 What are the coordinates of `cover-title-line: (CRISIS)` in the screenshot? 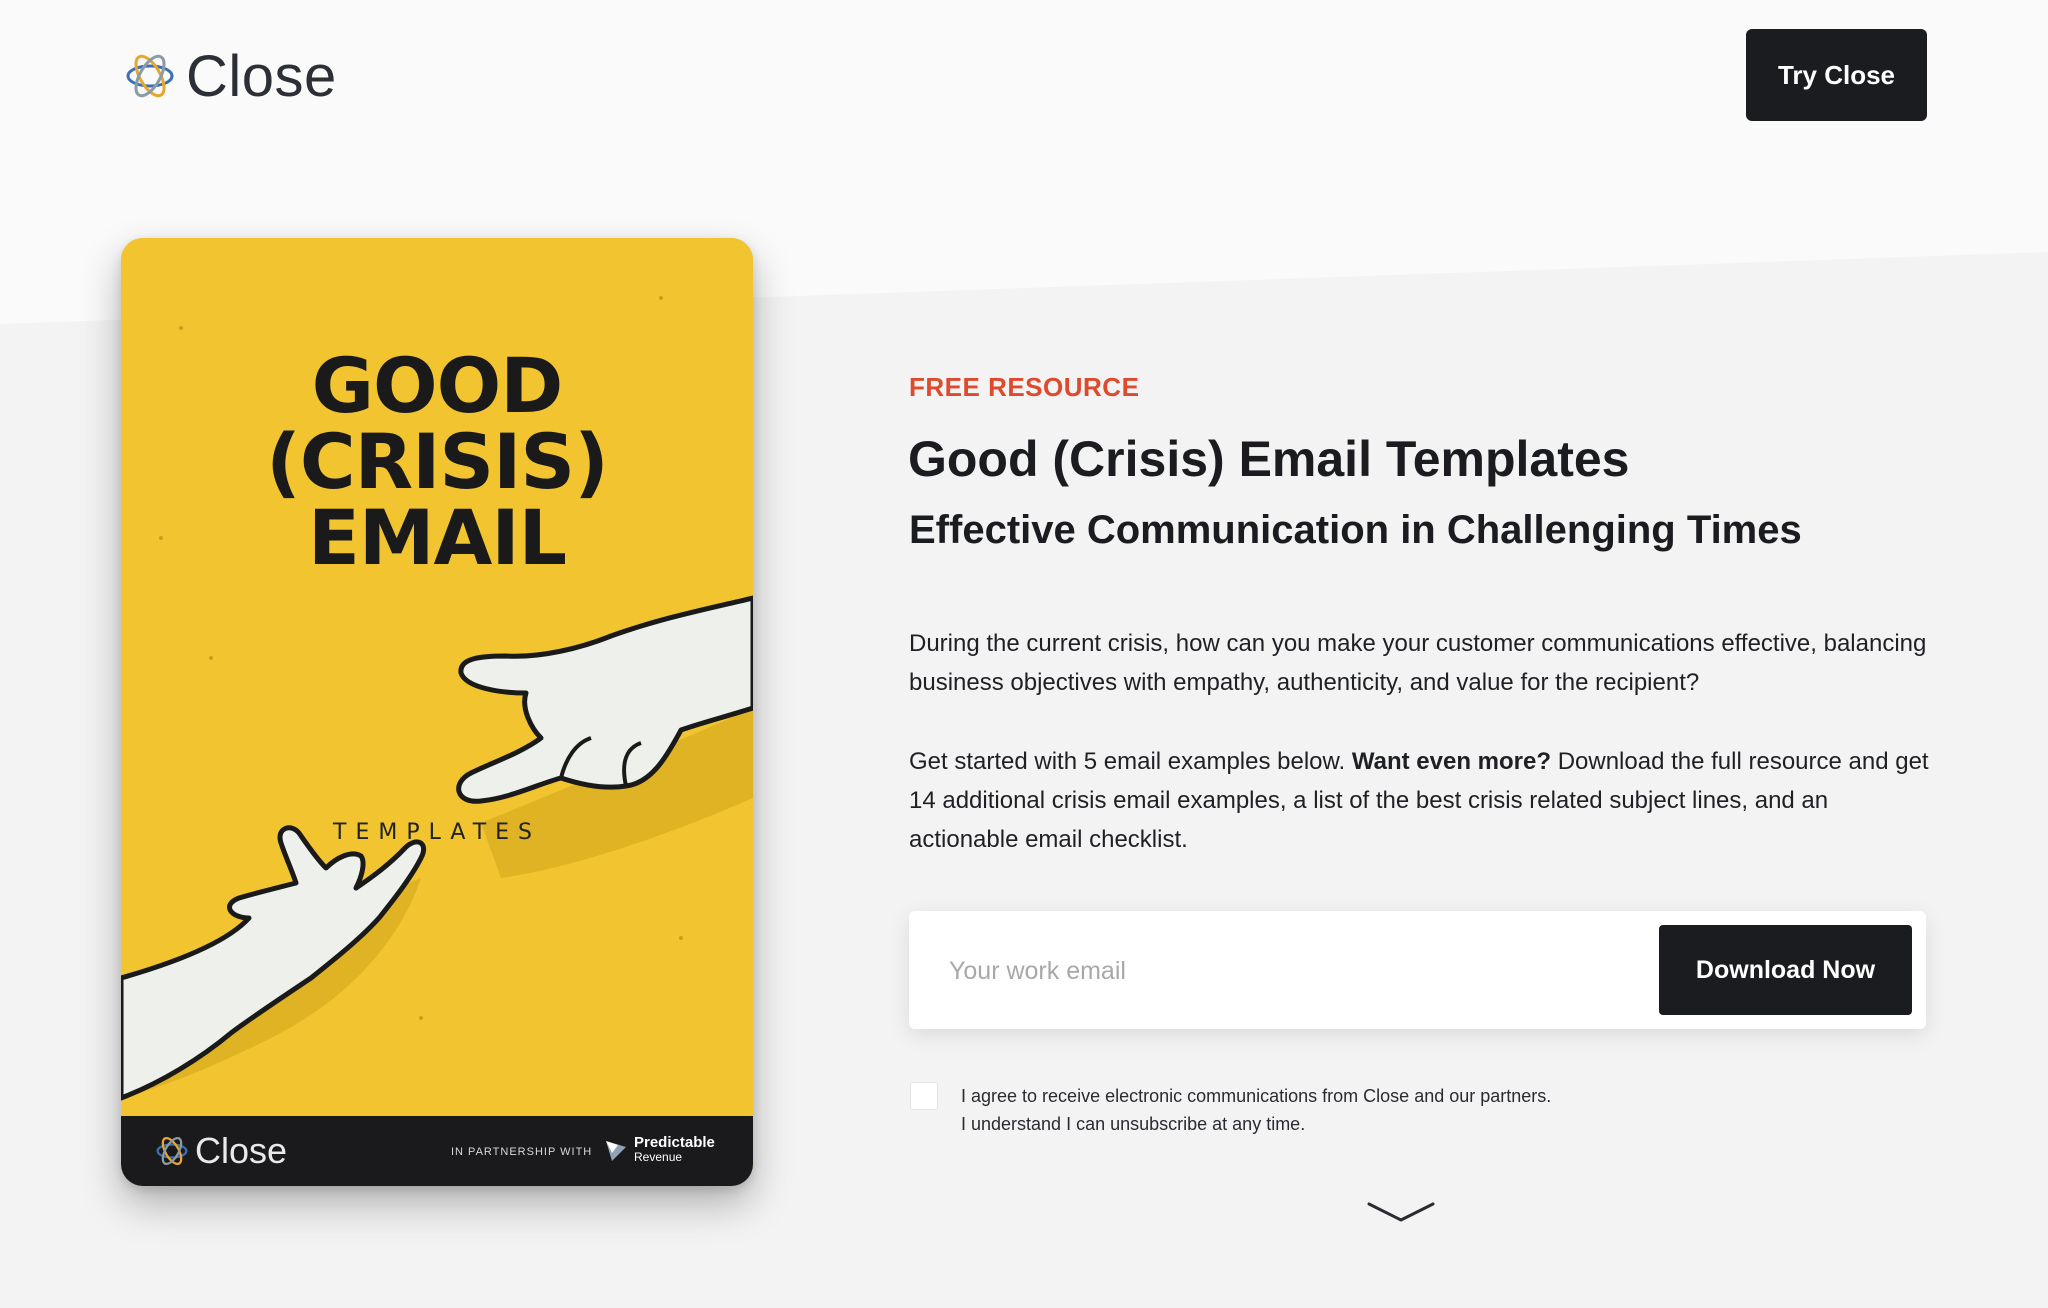 It's located at (437, 461).